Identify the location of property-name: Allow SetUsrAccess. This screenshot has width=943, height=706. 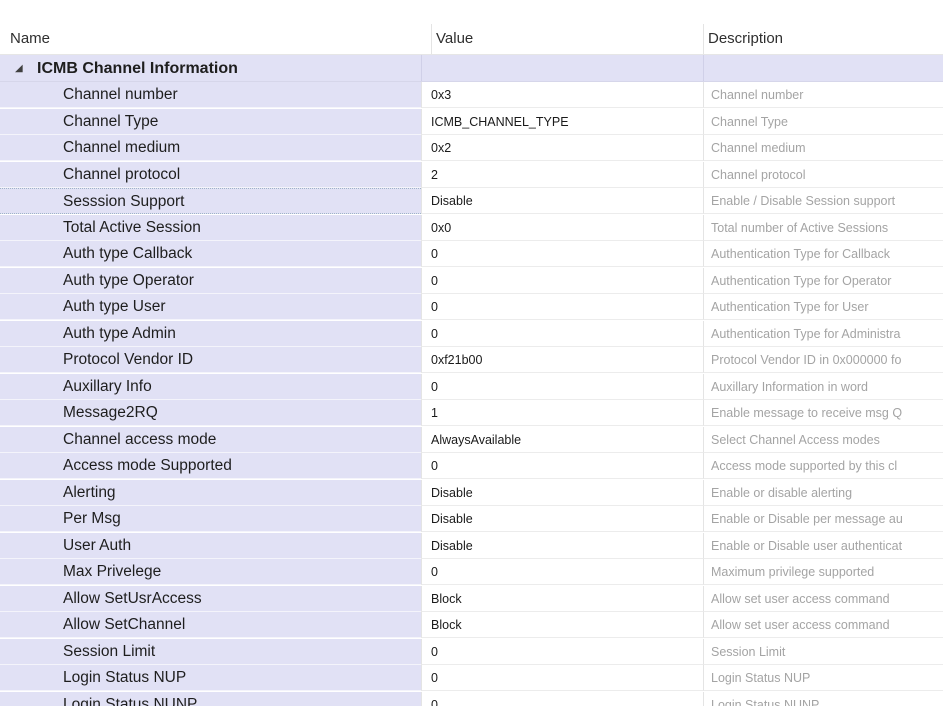
(132, 598).